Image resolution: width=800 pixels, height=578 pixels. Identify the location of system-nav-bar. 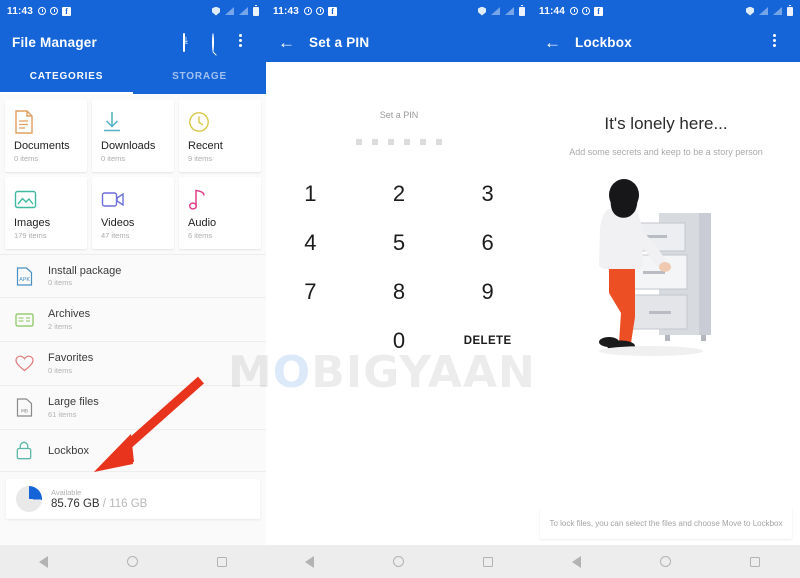
(133, 561).